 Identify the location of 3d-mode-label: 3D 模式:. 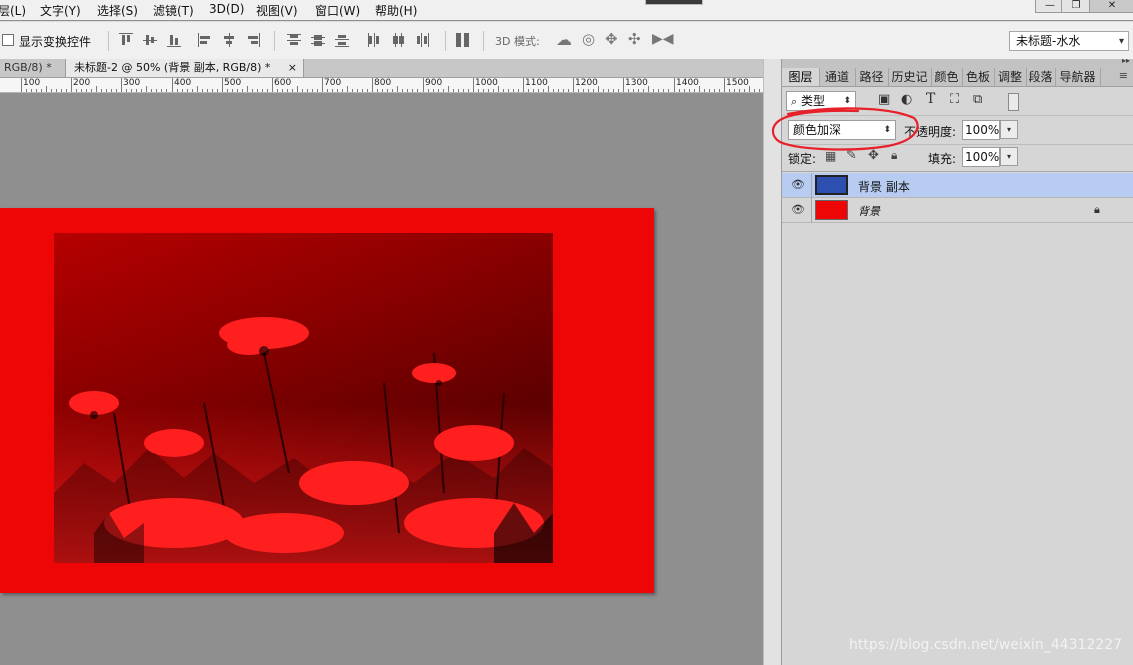
(517, 41).